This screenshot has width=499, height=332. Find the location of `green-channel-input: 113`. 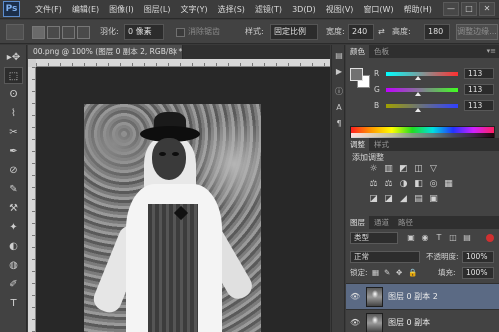

green-channel-input: 113 is located at coordinates (479, 89).